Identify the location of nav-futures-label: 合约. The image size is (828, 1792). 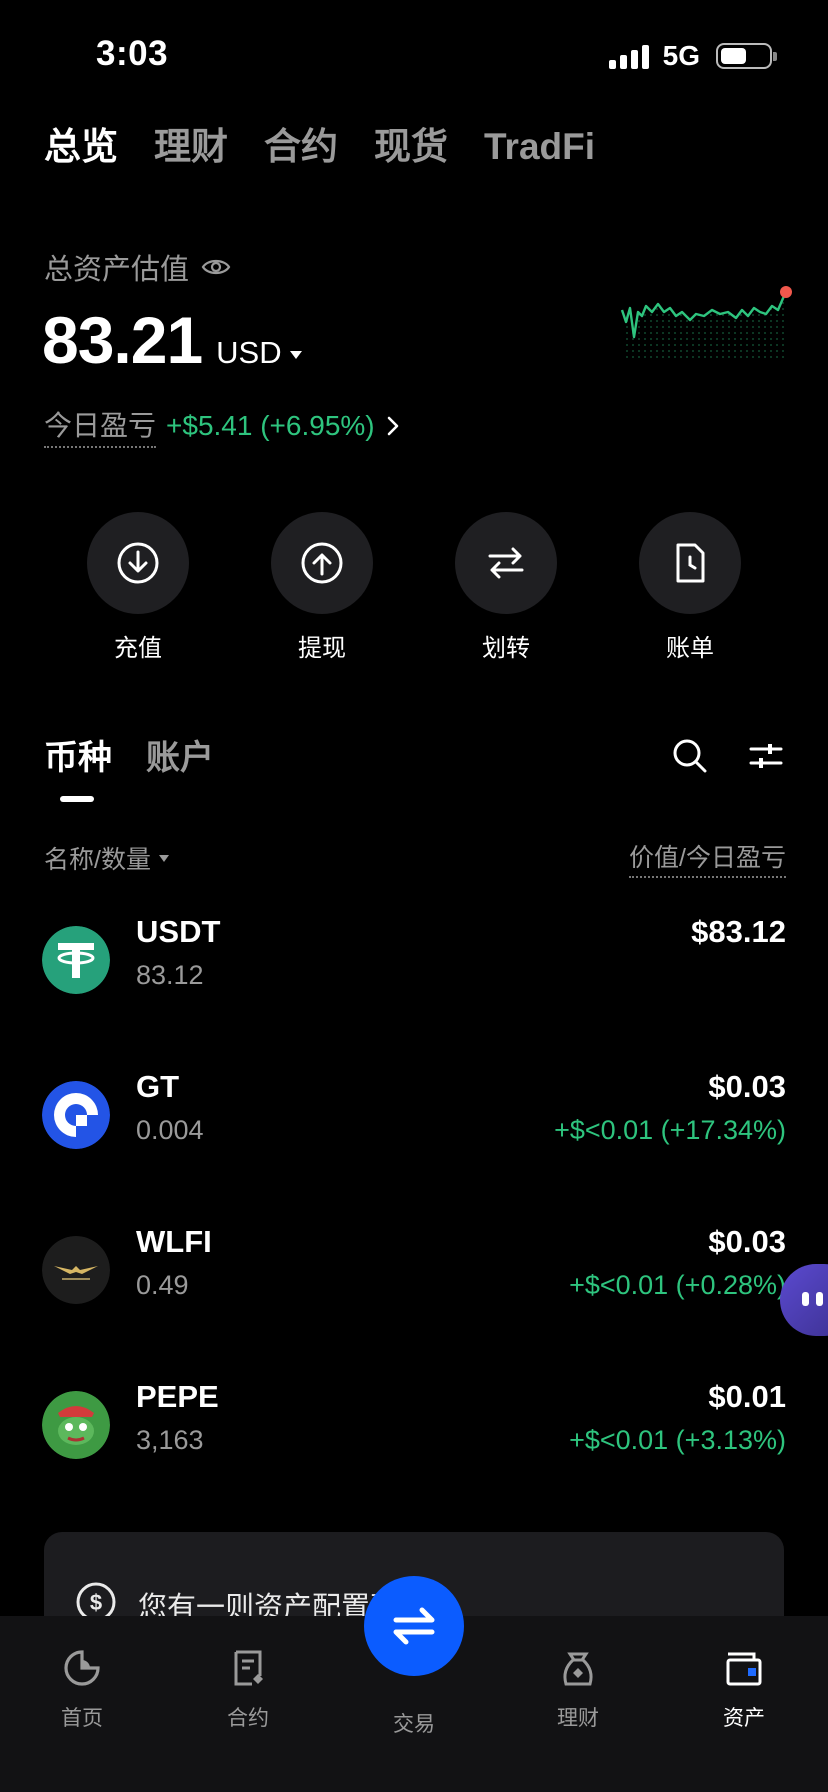
(248, 1718).